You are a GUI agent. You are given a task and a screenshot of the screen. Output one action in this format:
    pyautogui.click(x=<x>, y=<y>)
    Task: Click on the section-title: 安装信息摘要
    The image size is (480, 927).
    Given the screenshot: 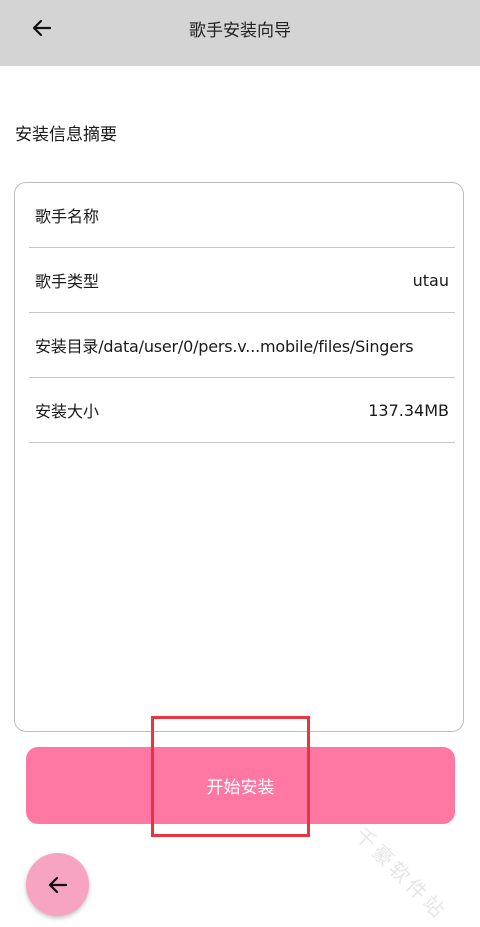 What is the action you would take?
    pyautogui.click(x=66, y=135)
    